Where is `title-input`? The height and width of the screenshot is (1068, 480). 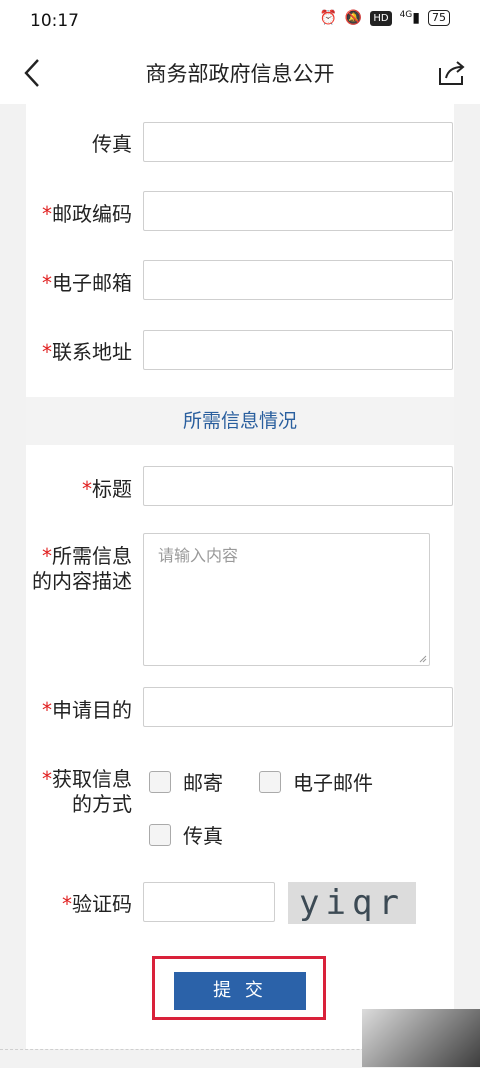
title-input is located at coordinates (298, 486).